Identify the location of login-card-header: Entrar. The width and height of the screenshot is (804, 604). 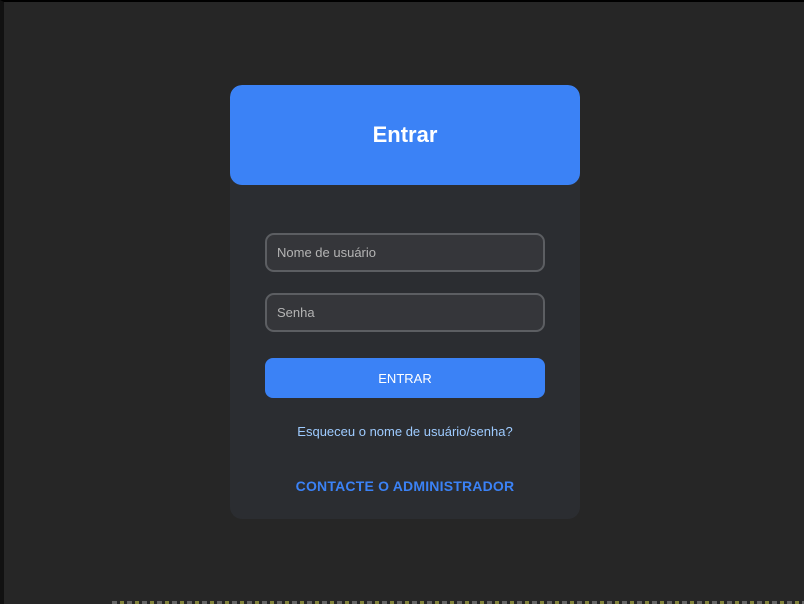
(405, 135).